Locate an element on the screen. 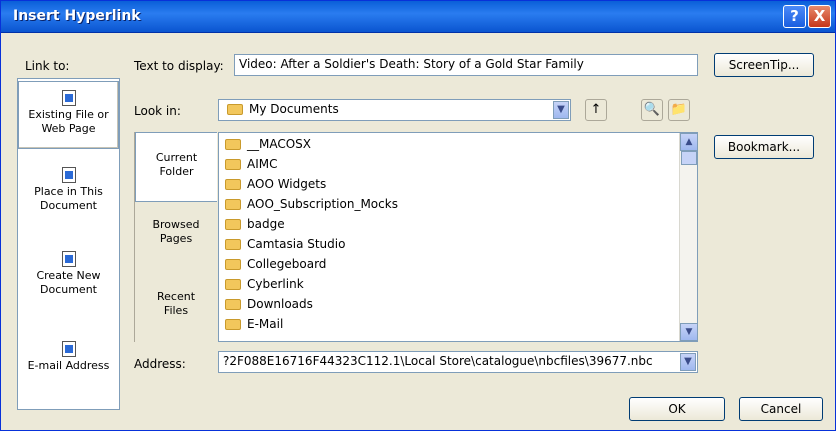  file-name: Camtasia Studio is located at coordinates (296, 244).